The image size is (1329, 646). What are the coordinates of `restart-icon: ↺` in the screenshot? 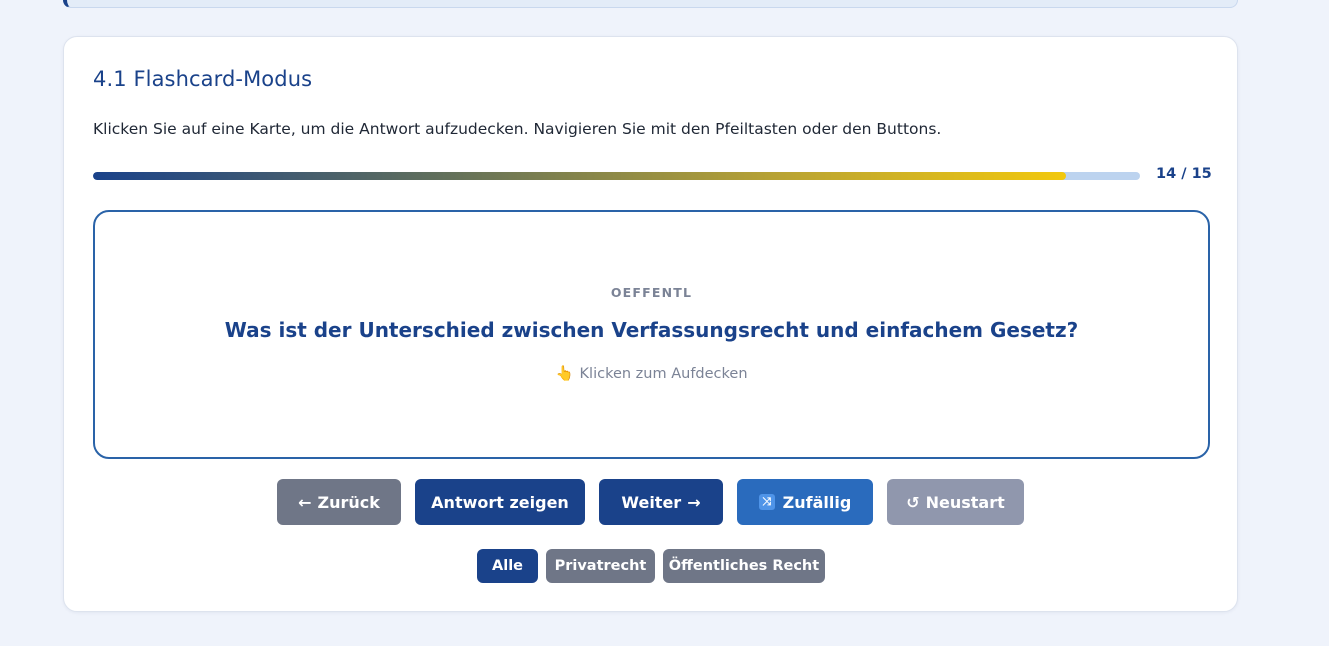 It's located at (913, 502).